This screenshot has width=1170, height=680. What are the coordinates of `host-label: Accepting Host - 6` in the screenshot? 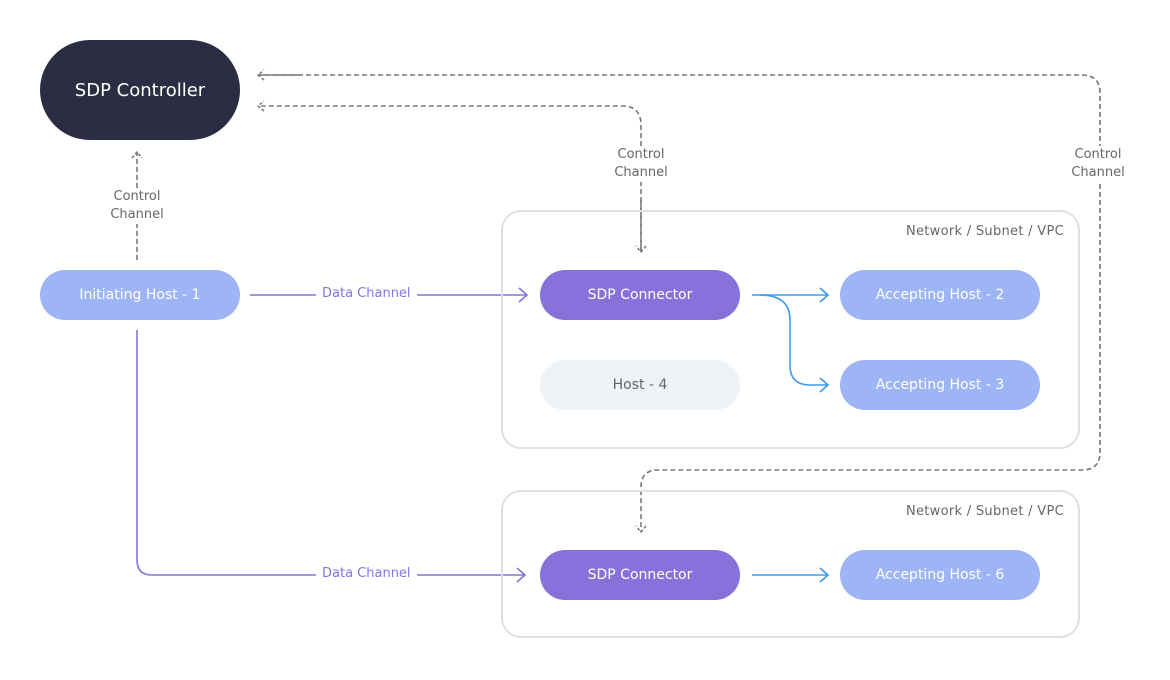 It's located at (940, 575).